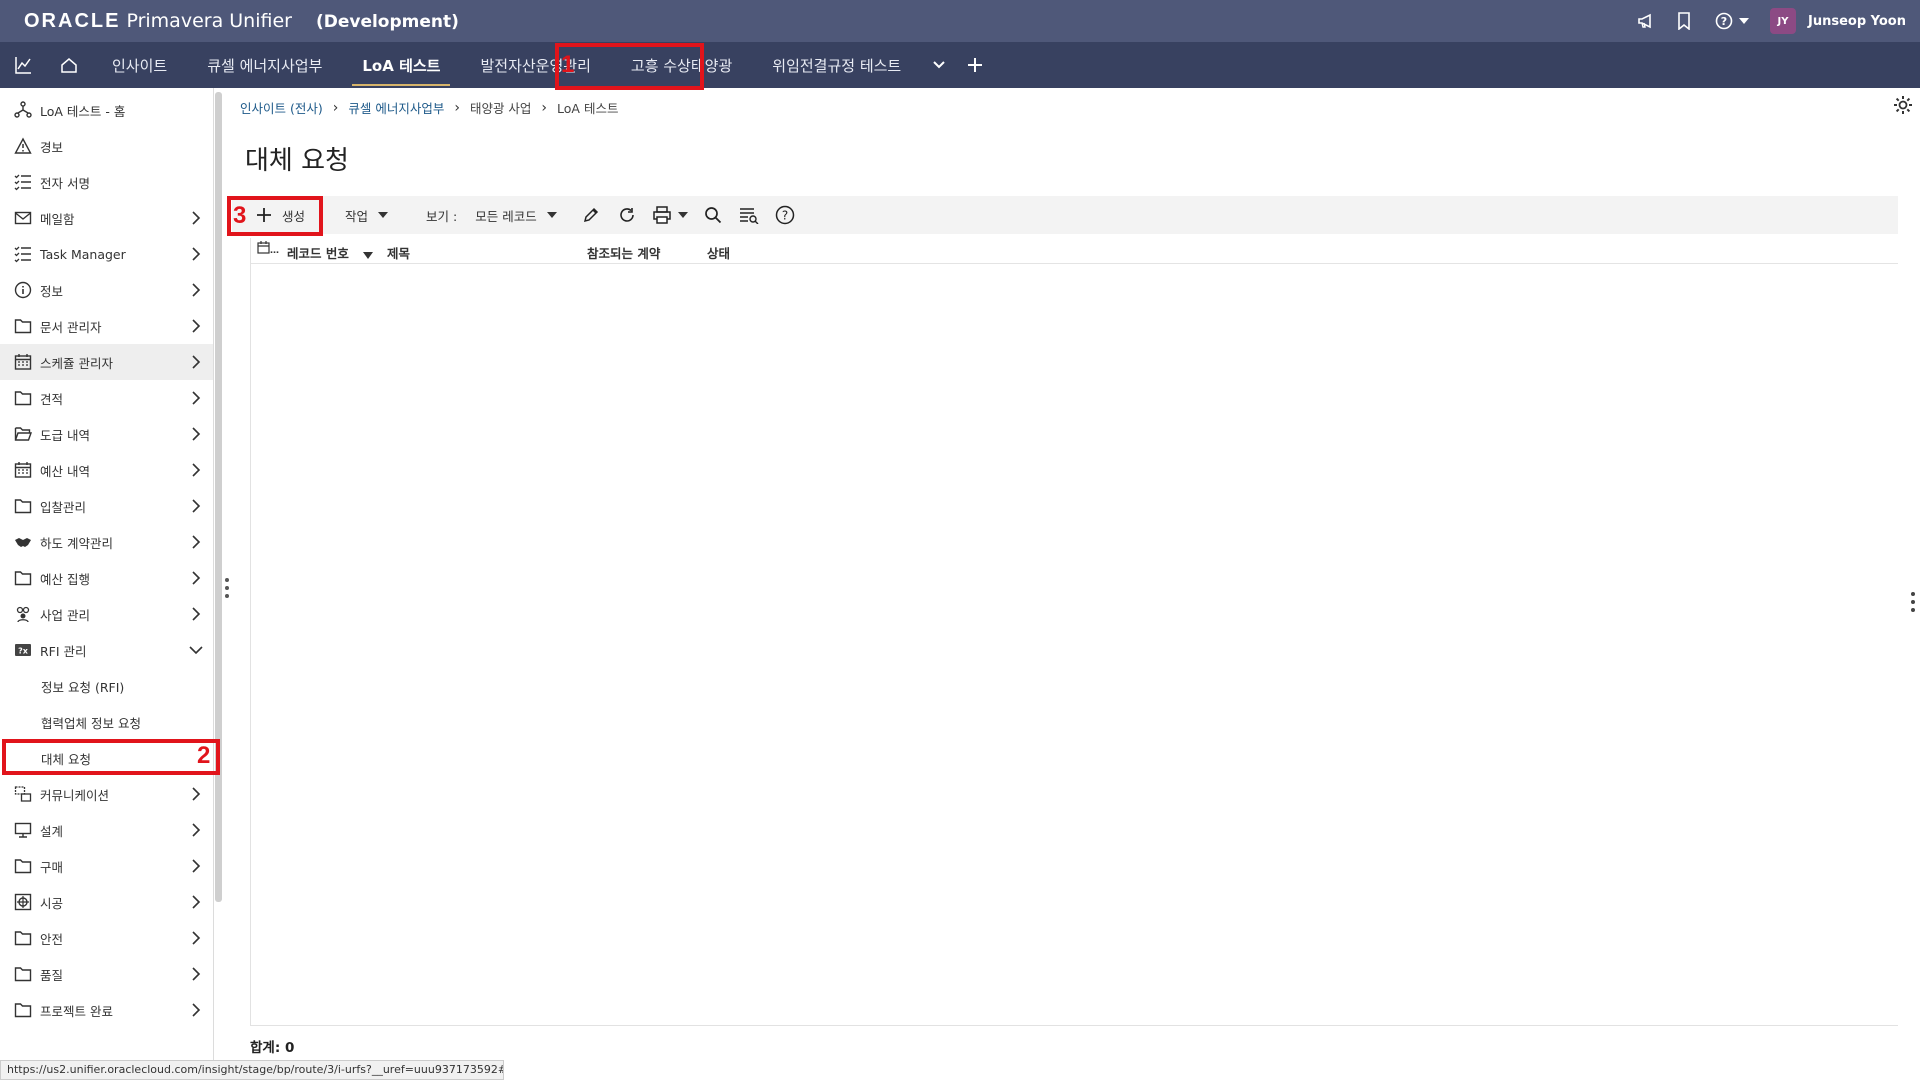 This screenshot has height=1080, width=1920. Describe the element at coordinates (106, 578) in the screenshot. I see `sidebar-item-13: 예산 집행` at that location.